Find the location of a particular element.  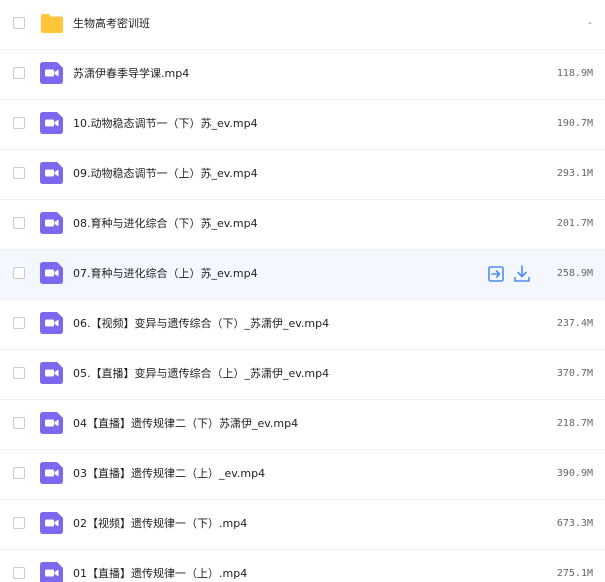

file-row: 05.【直播】变异与遗传综合（上）_苏潇伊_ev.mp4 370.7M is located at coordinates (302, 375).